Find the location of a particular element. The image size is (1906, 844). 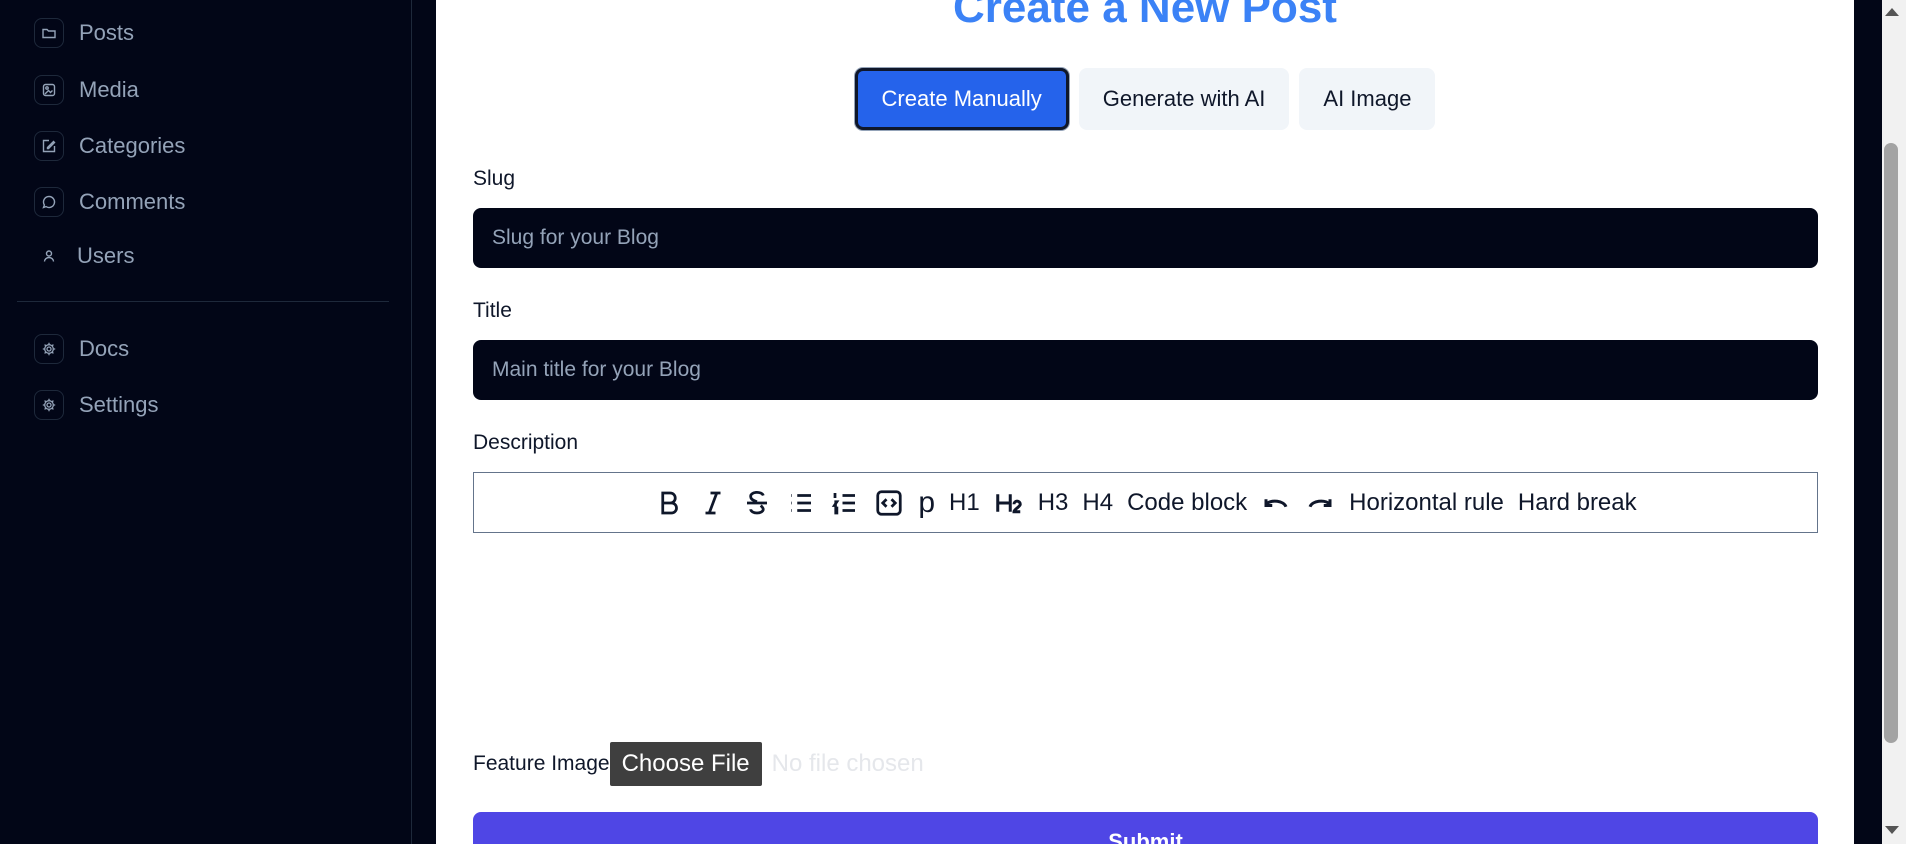

heading-3-button: H3 is located at coordinates (1053, 503).